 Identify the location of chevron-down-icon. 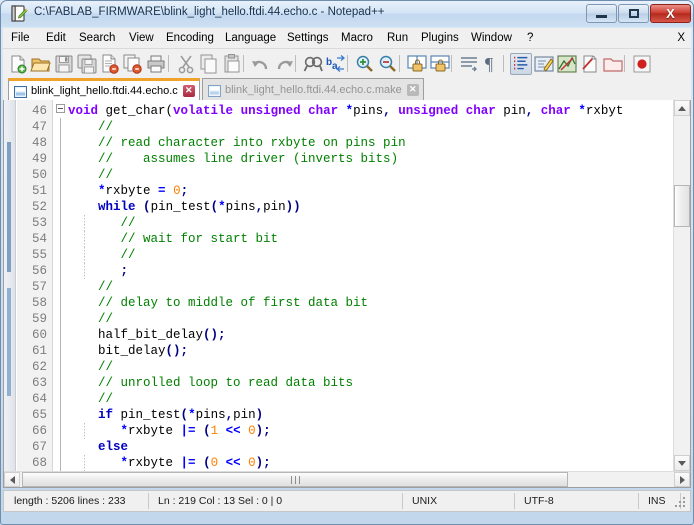
(682, 463).